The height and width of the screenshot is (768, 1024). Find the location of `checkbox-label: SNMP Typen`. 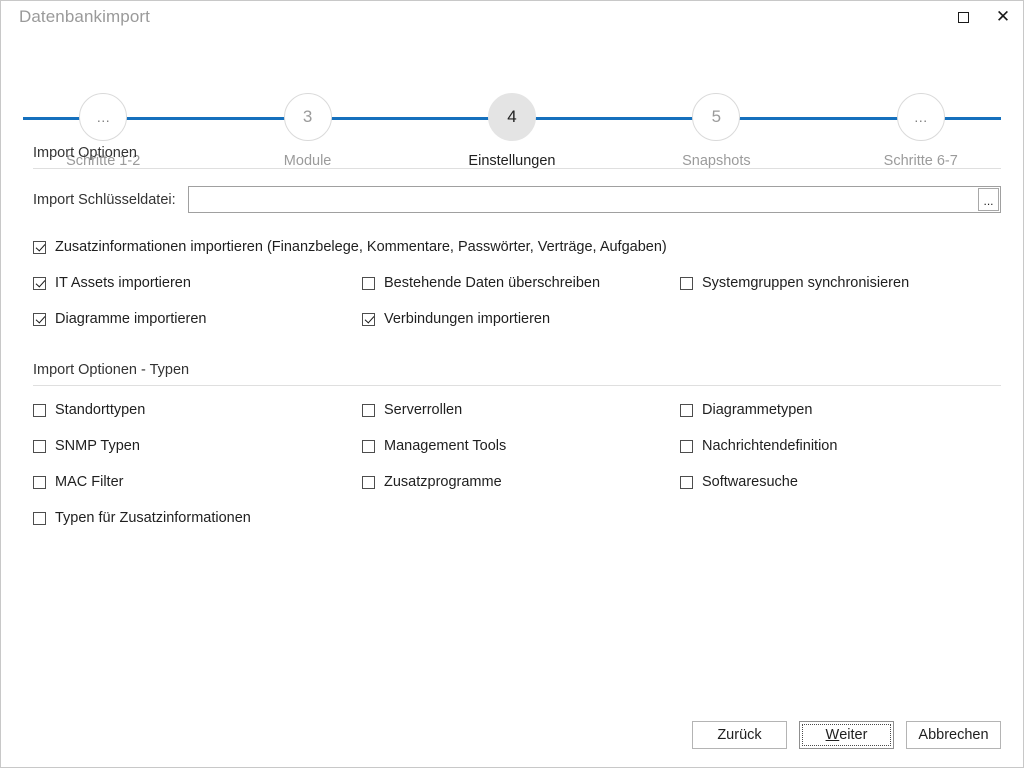

checkbox-label: SNMP Typen is located at coordinates (97, 446).